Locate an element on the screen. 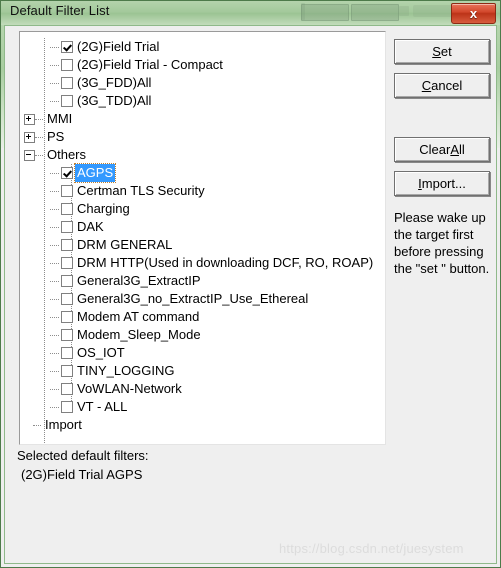 This screenshot has height=568, width=501. cancel-button-accel: C is located at coordinates (426, 85).